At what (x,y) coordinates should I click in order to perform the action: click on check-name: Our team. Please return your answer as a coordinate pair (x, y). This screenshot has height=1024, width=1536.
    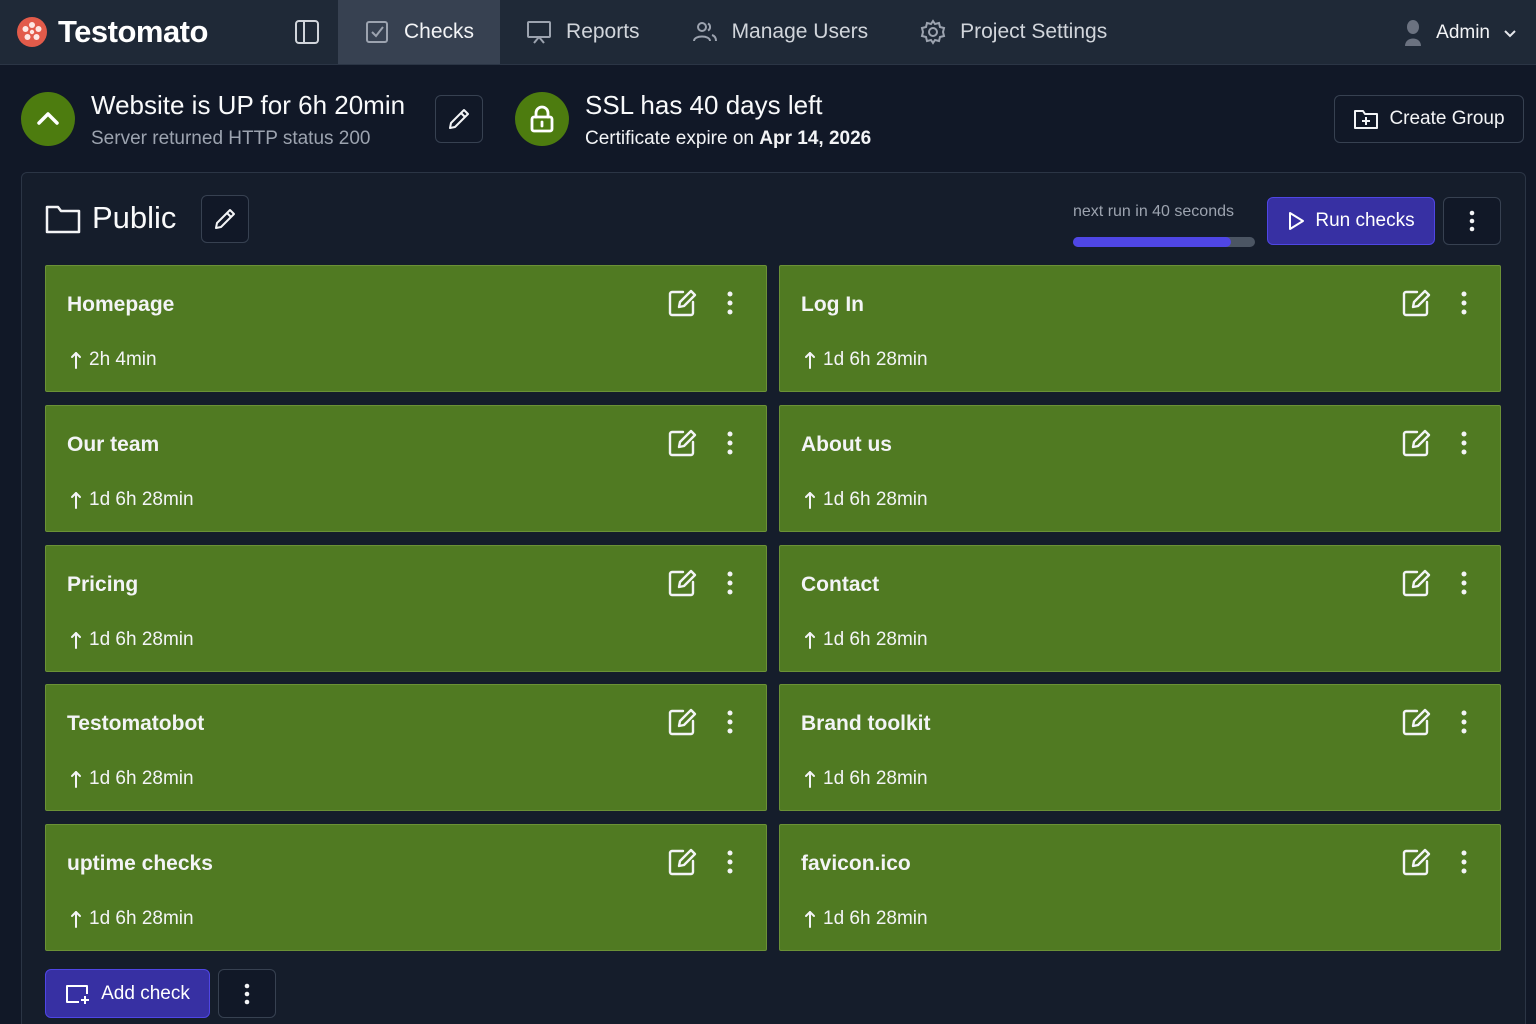
    Looking at the image, I should click on (113, 444).